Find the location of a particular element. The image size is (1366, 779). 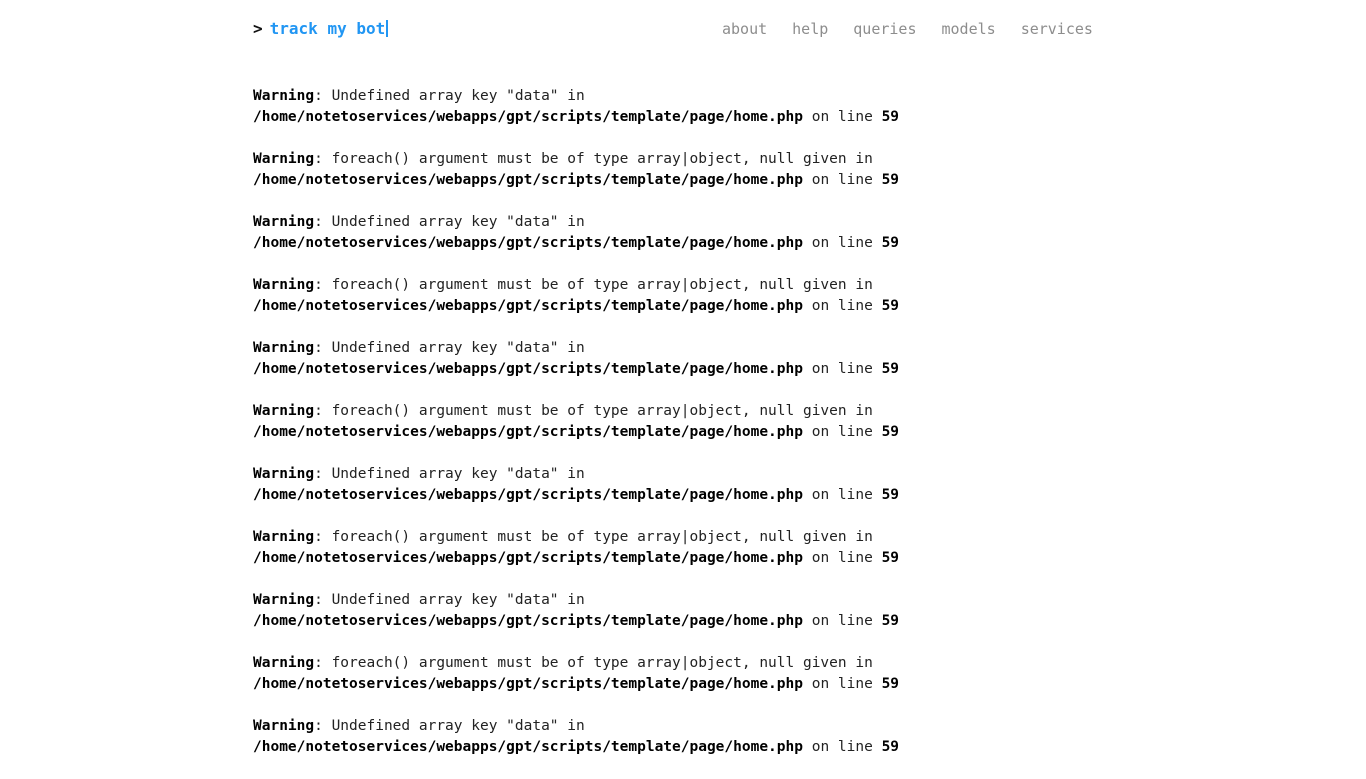

nav-item-help: help is located at coordinates (810, 29).